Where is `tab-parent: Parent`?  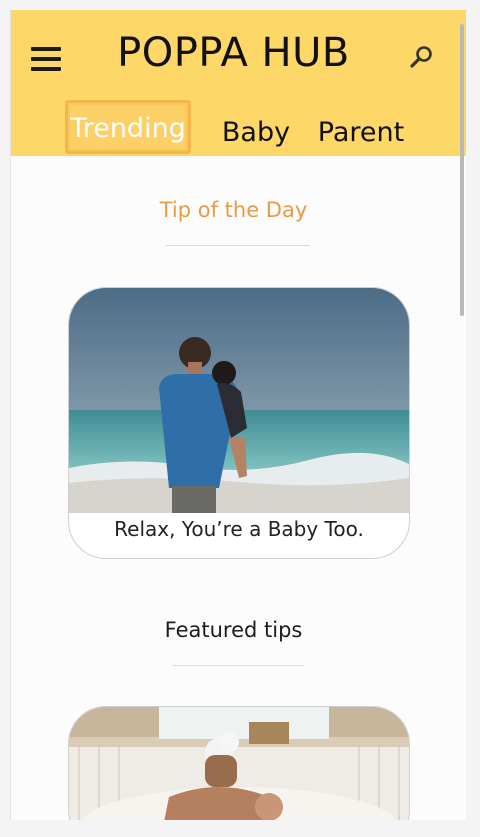 tab-parent: Parent is located at coordinates (361, 133).